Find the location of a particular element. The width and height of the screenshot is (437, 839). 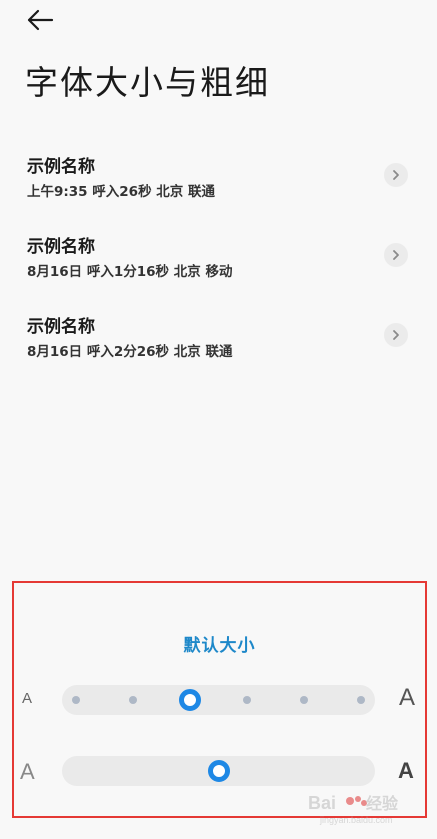

size-min-label: A is located at coordinates (27, 698).